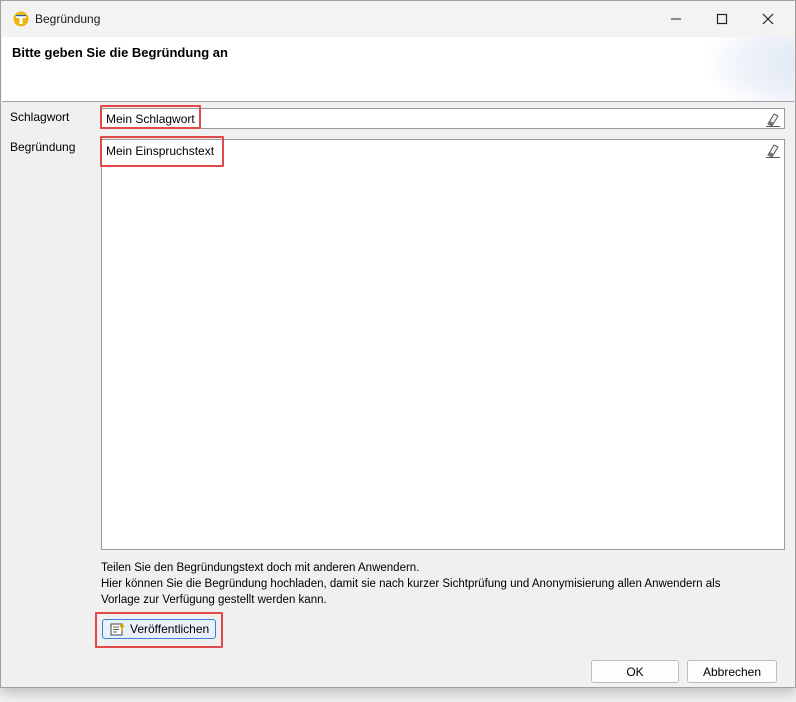 This screenshot has height=702, width=796. What do you see at coordinates (398, 69) in the screenshot?
I see `header-panel: Bitte geben Sie die Begründung an` at bounding box center [398, 69].